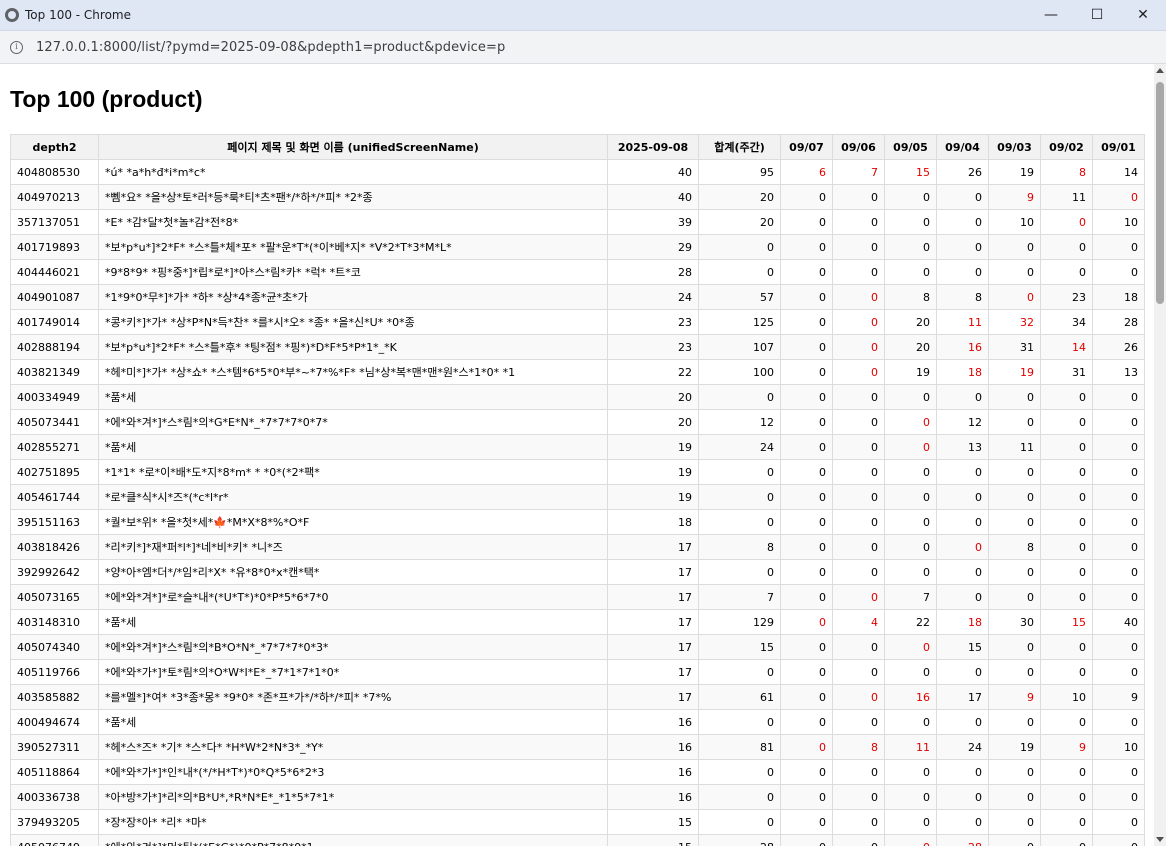  I want to click on screen-name-cell: *E* *감*달*첫*놀*감*전*8*, so click(353, 222).